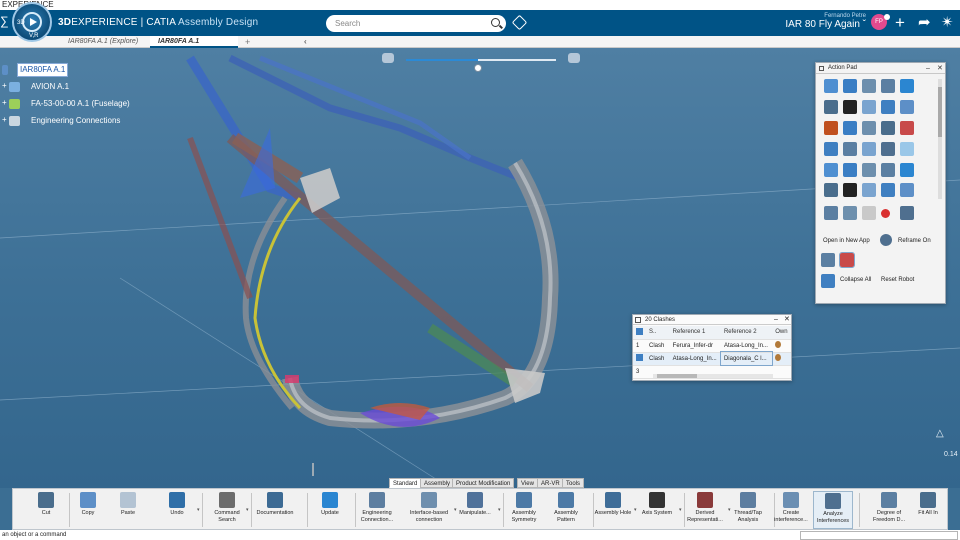 This screenshot has height=540, width=960. Describe the element at coordinates (478, 68) in the screenshot. I see `slider-handle` at that location.